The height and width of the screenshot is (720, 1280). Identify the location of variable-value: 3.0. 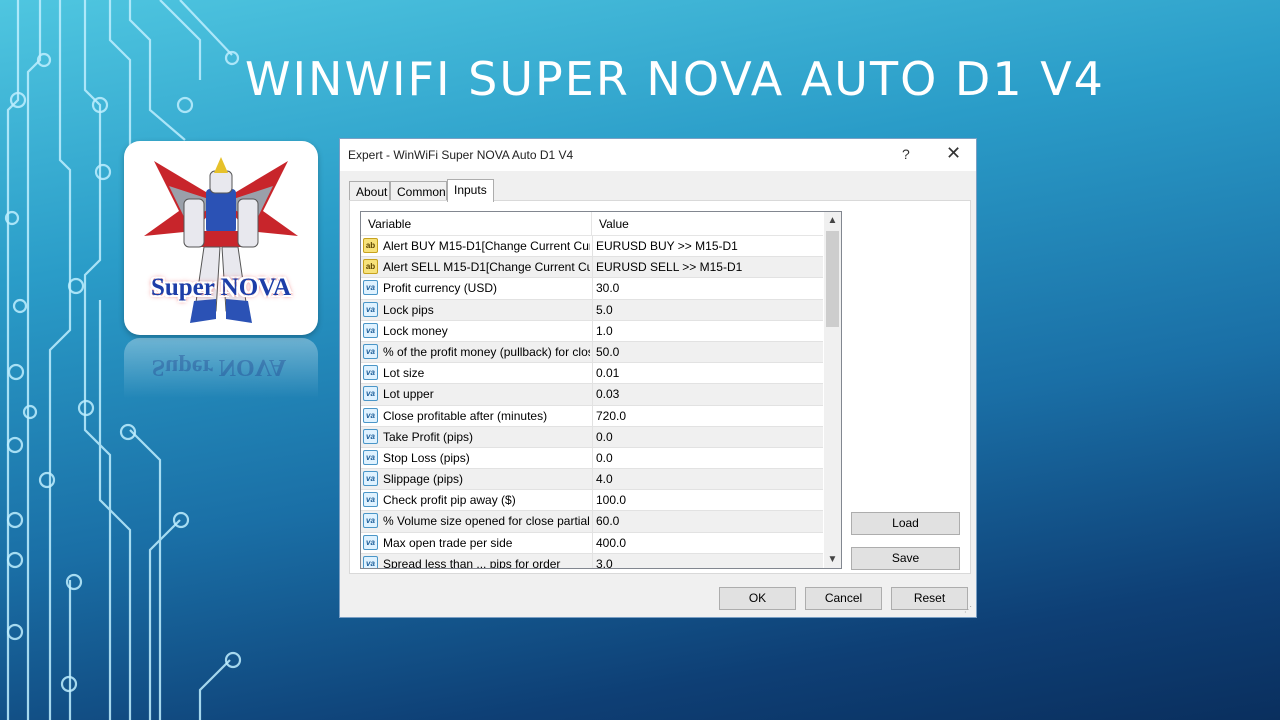
(707, 560).